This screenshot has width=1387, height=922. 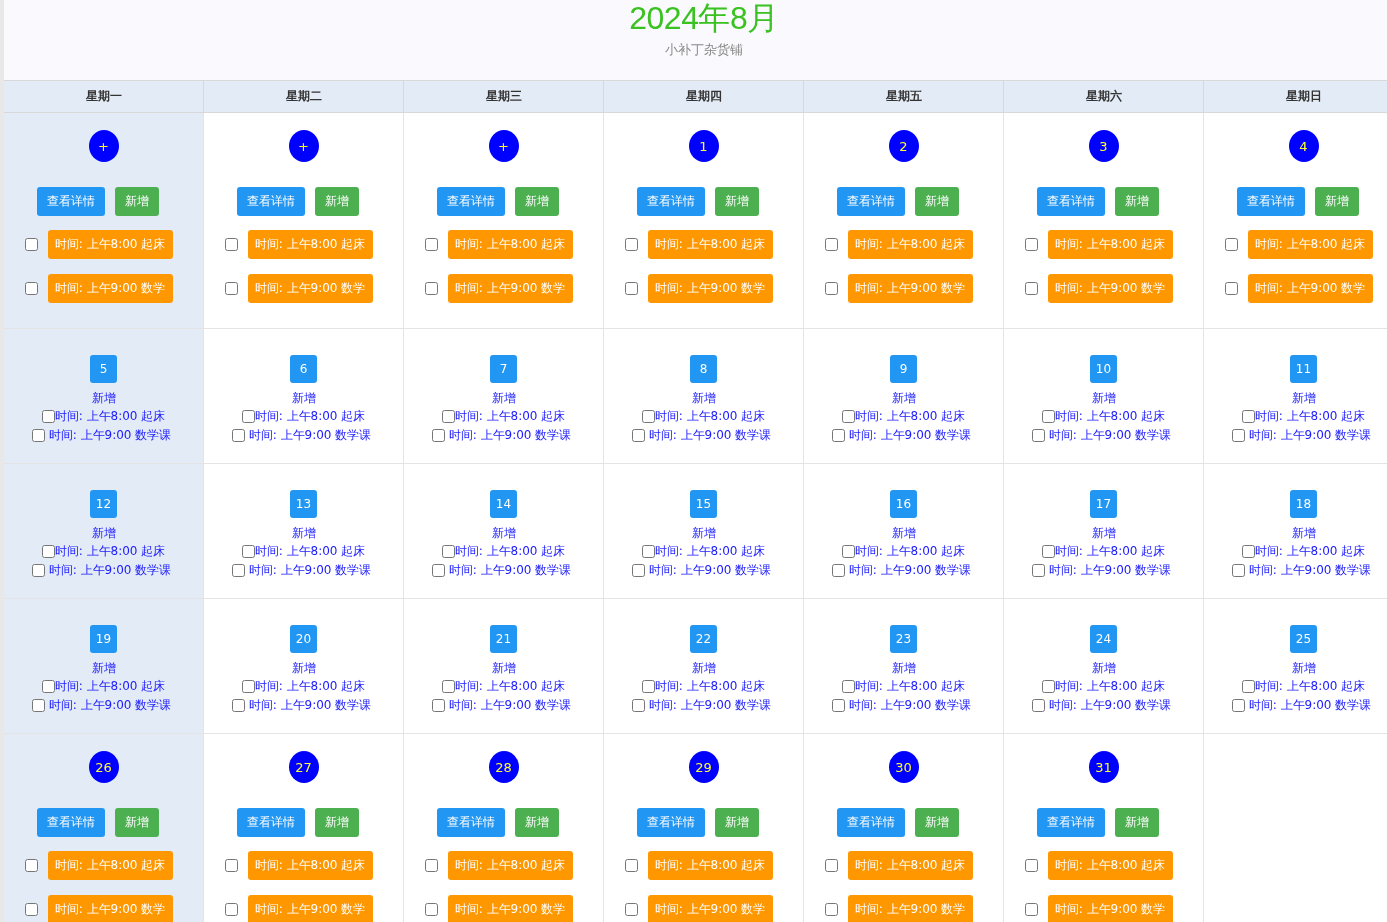 What do you see at coordinates (303, 369) in the screenshot?
I see `day-number-badge: 6` at bounding box center [303, 369].